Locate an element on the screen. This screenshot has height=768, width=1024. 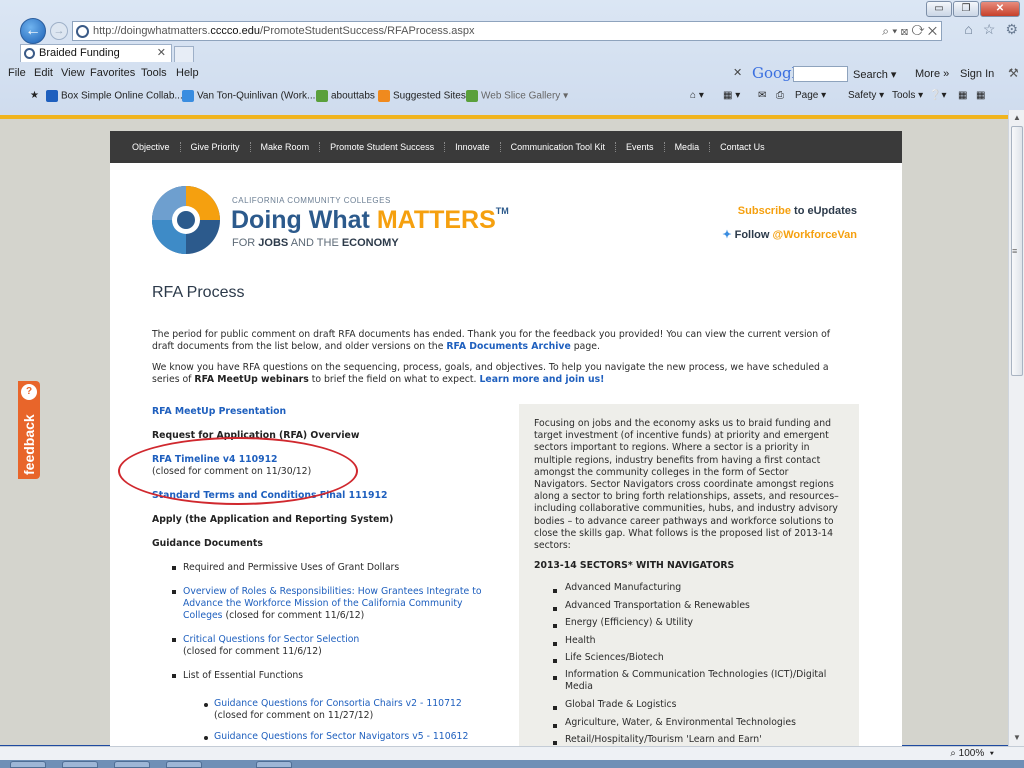
safety-menu: Safety ▾ is located at coordinates (866, 95).